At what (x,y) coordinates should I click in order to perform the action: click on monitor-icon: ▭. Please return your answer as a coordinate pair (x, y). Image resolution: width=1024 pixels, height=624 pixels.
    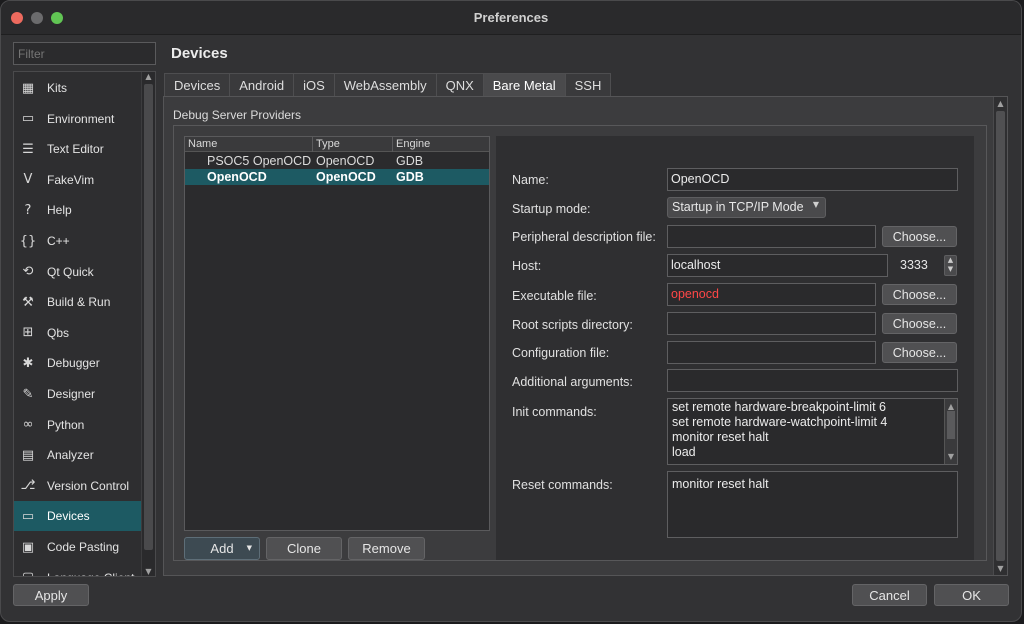
    Looking at the image, I should click on (28, 119).